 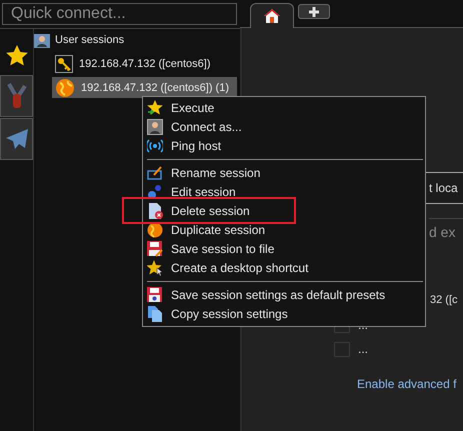 What do you see at coordinates (155, 294) in the screenshot?
I see `floppy-gear-icon` at bounding box center [155, 294].